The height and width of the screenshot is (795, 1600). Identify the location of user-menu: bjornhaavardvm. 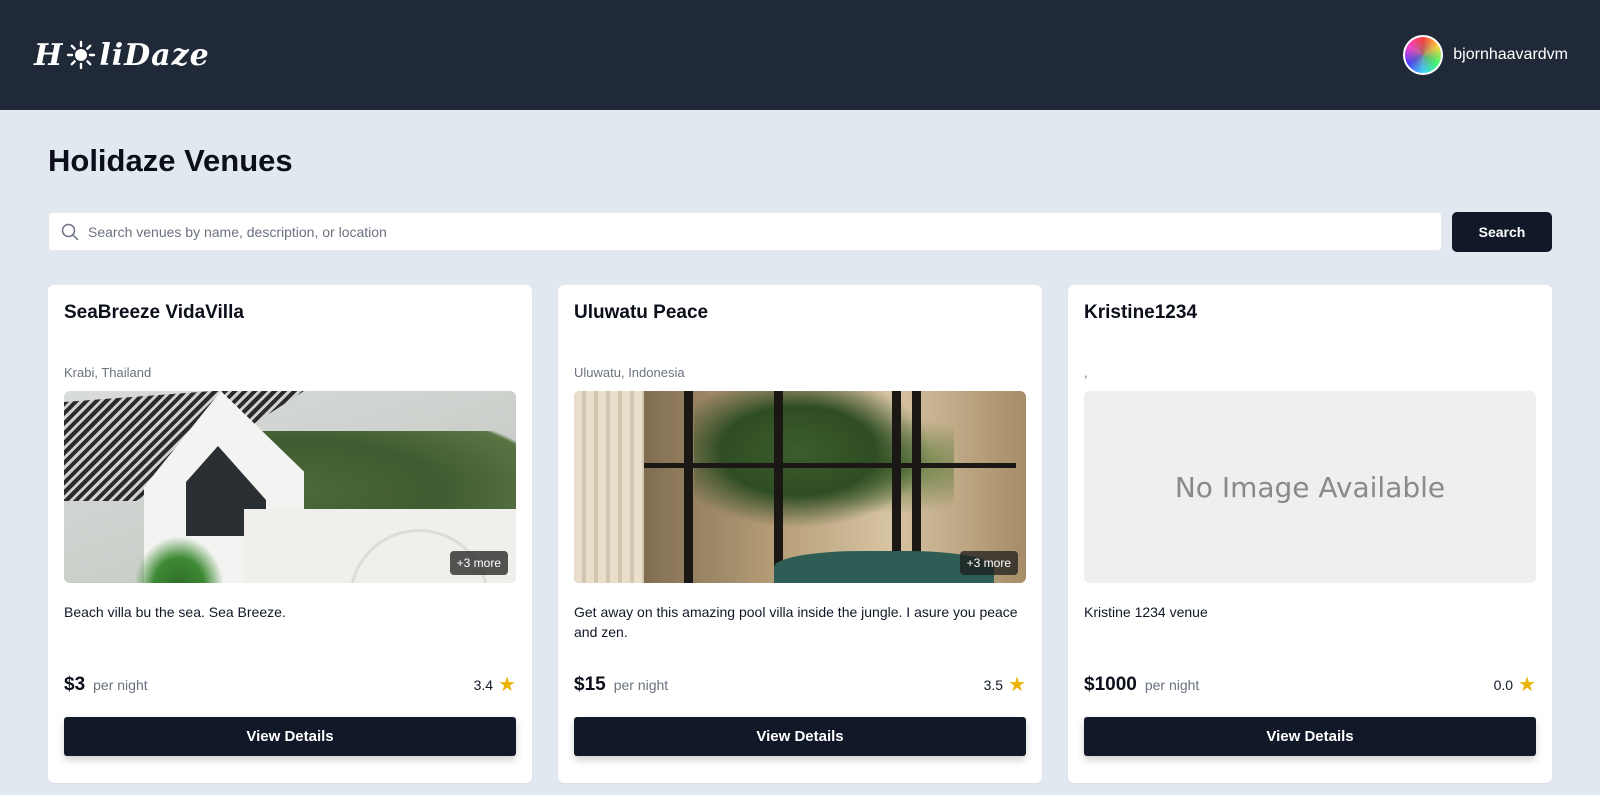
(1485, 55).